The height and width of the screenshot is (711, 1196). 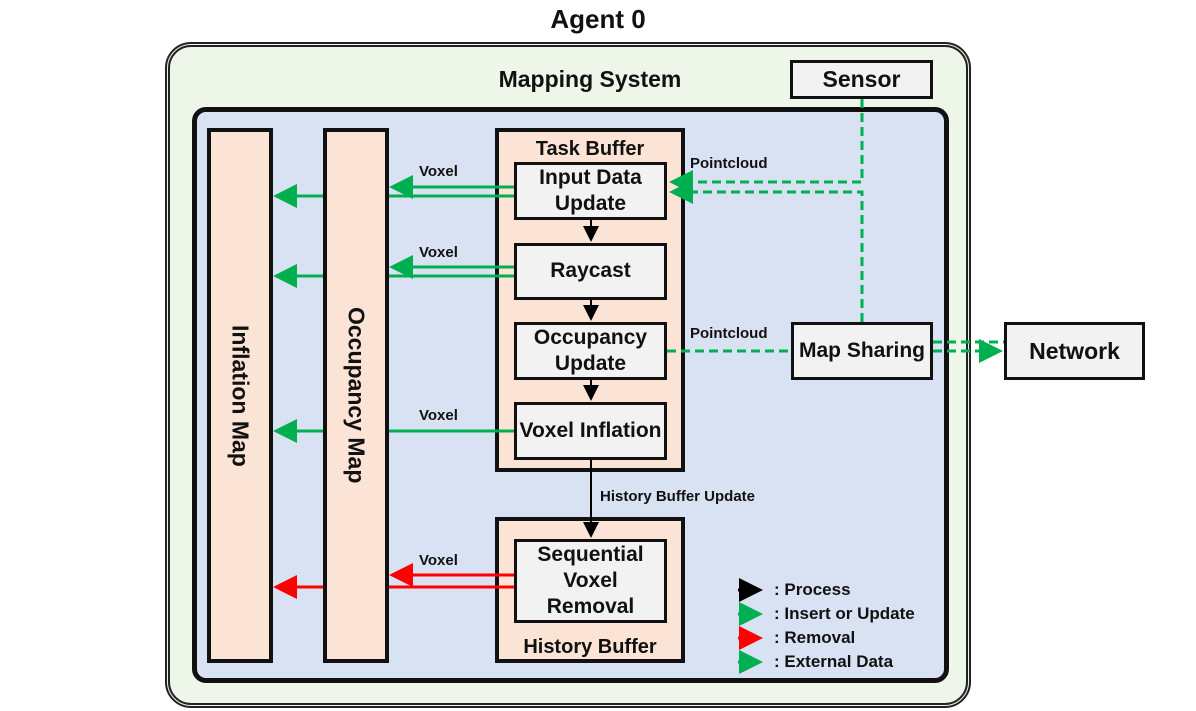 What do you see at coordinates (815, 637) in the screenshot?
I see `legend-item: : Removal` at bounding box center [815, 637].